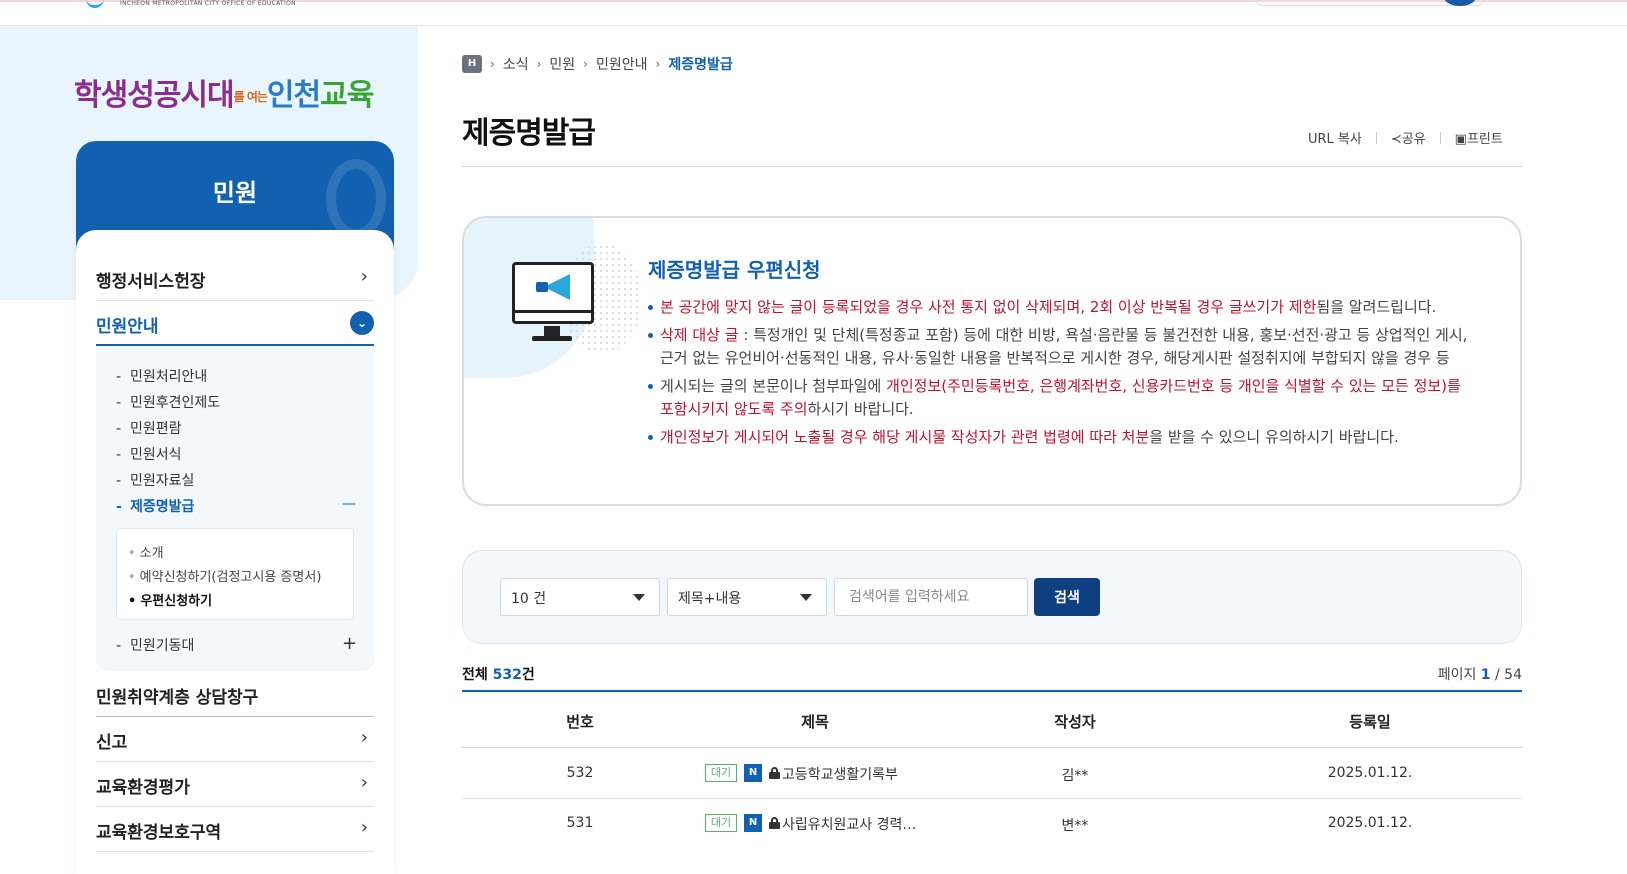 Image resolution: width=1627 pixels, height=874 pixels. Describe the element at coordinates (1067, 597) in the screenshot. I see `search-button: 검색` at that location.